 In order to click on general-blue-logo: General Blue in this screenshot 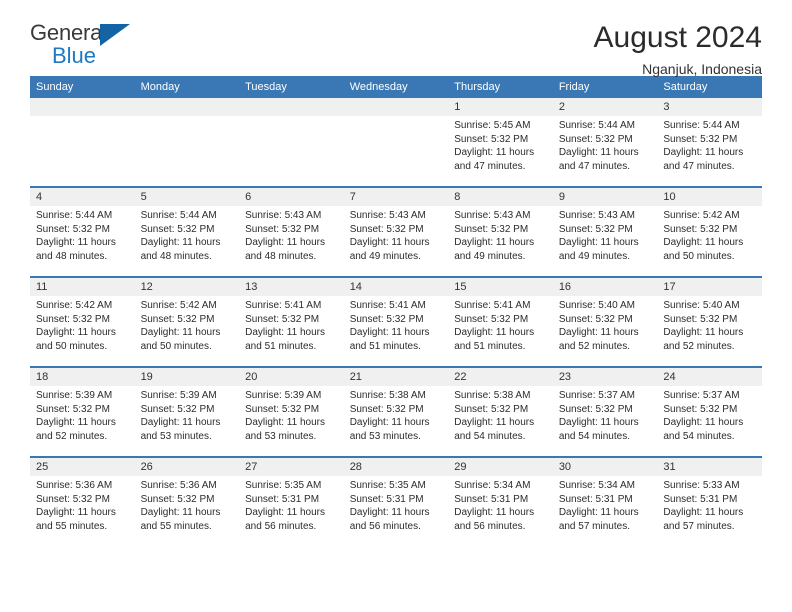, I will do `click(90, 45)`.